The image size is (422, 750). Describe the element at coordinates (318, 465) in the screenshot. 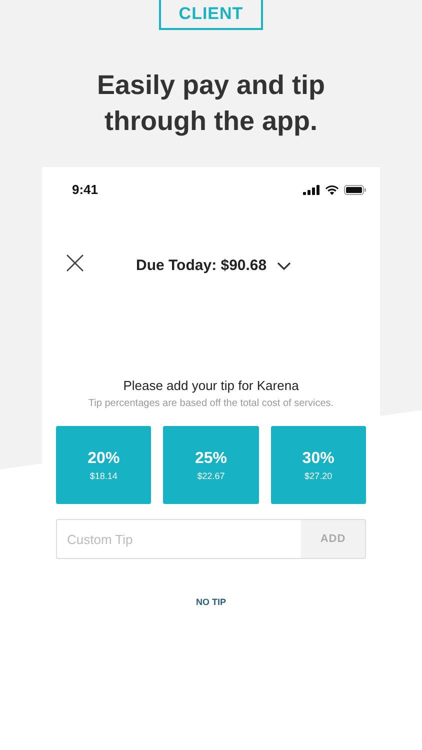

I see `tip-option-button: 30% $27.20` at that location.